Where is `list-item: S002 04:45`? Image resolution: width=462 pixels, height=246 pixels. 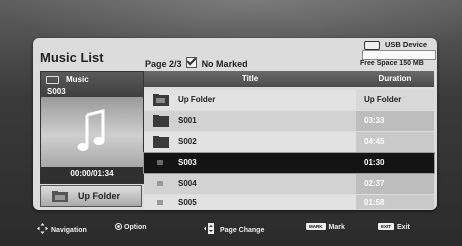 list-item: S002 04:45 is located at coordinates (289, 142).